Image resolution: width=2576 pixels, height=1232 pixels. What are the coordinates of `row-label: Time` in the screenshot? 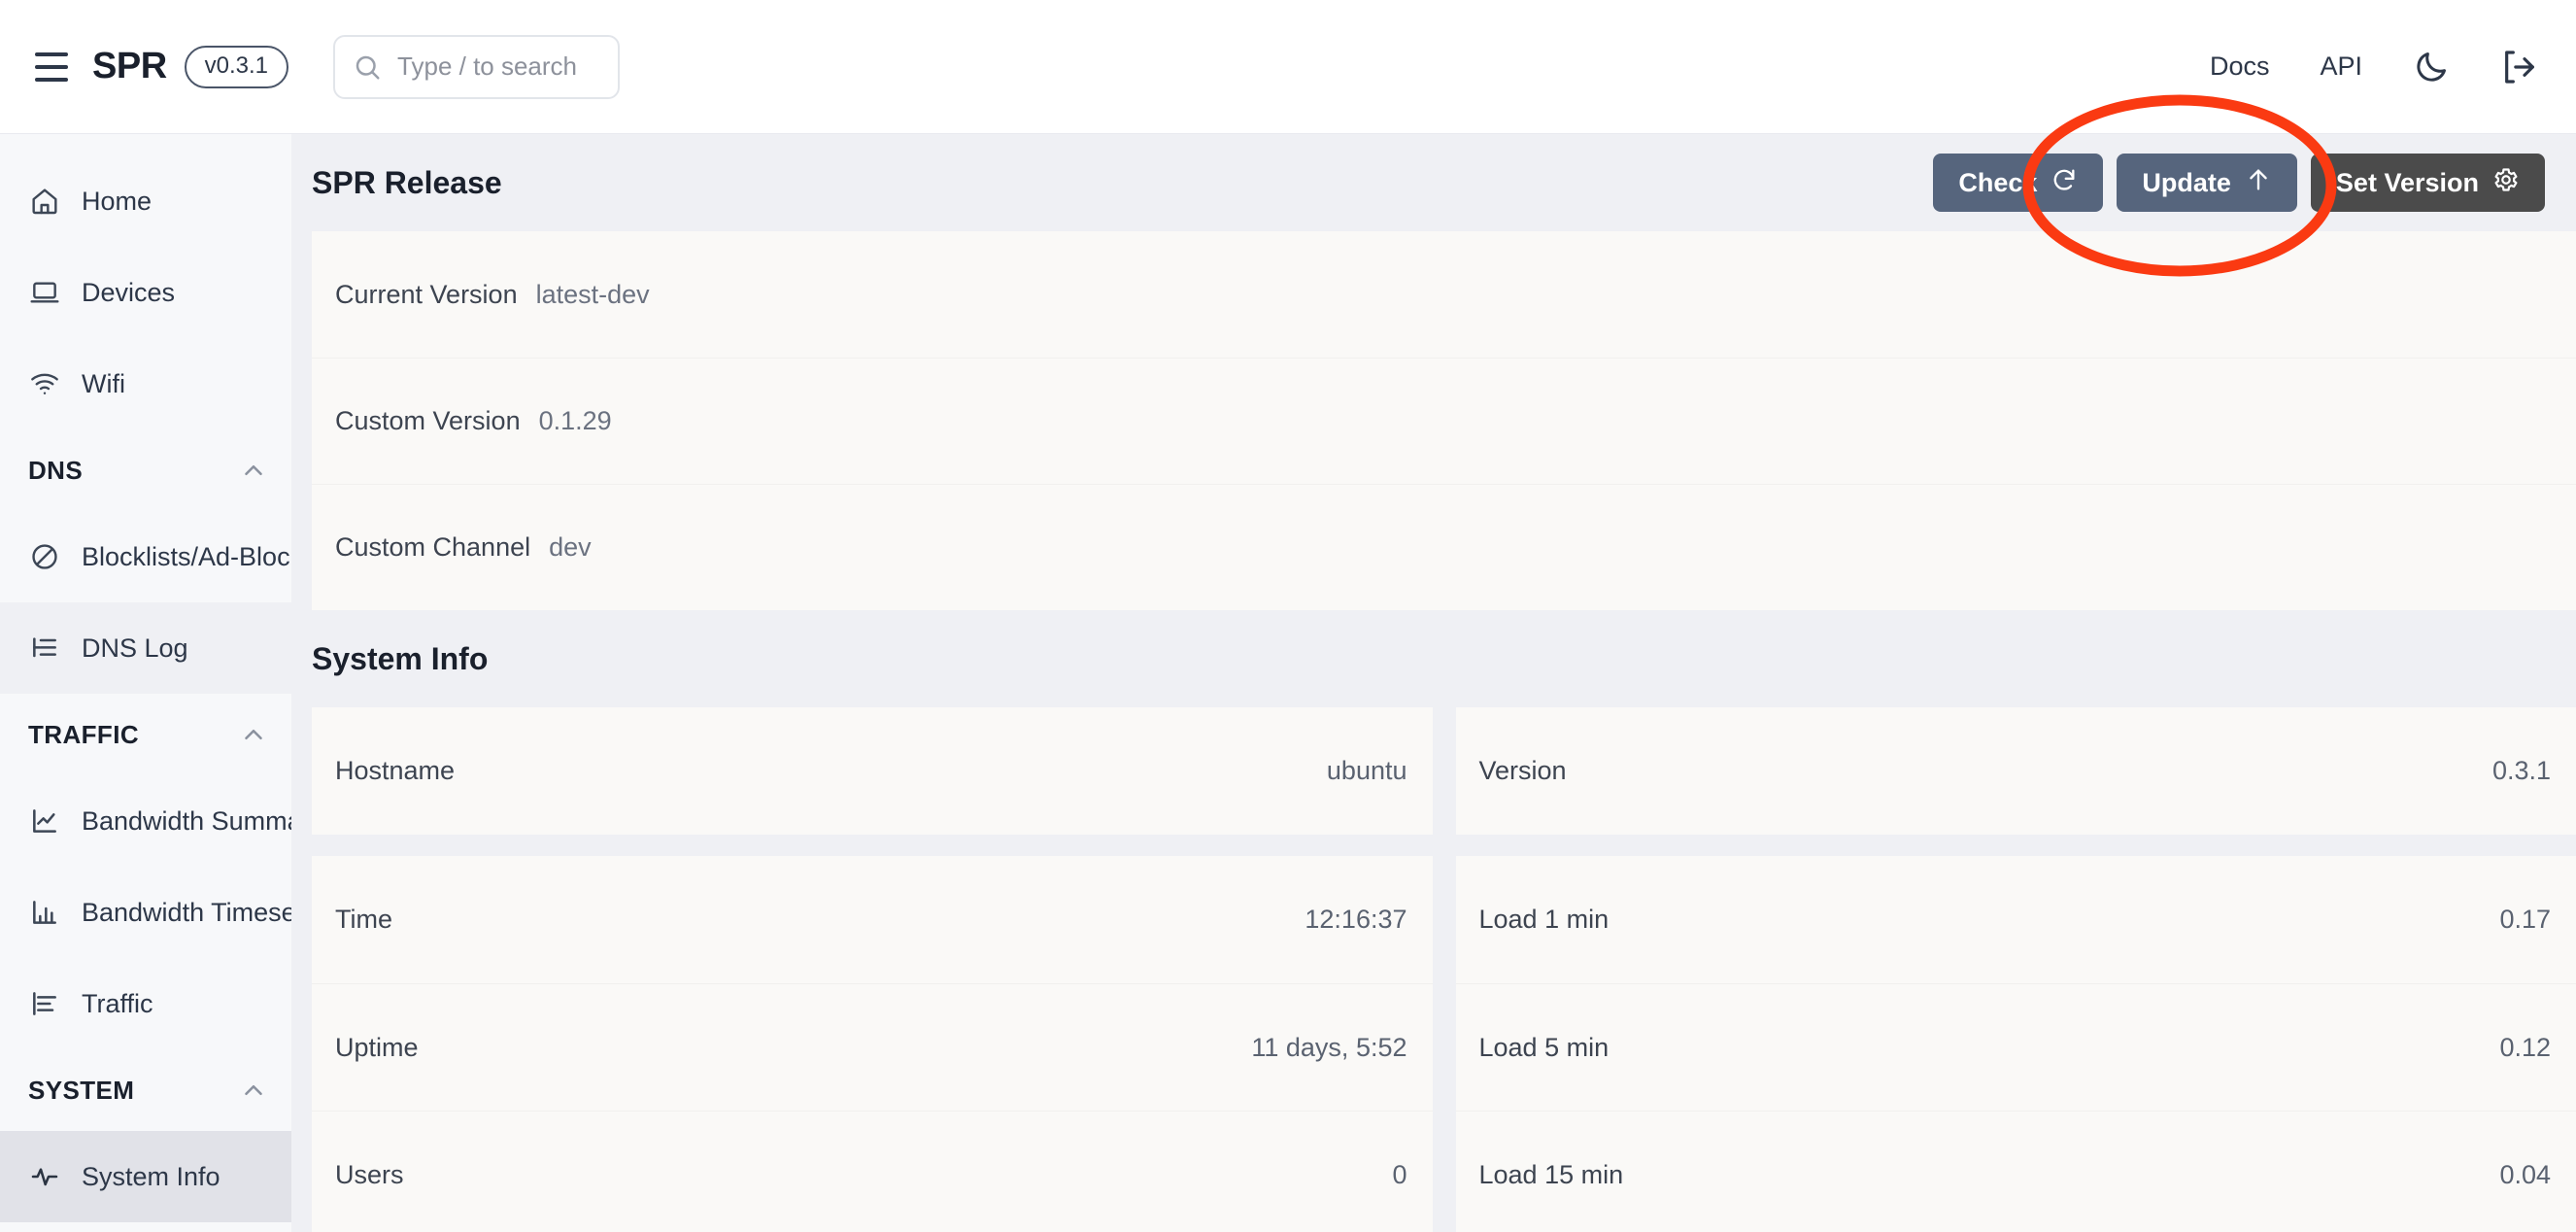 It's located at (363, 919).